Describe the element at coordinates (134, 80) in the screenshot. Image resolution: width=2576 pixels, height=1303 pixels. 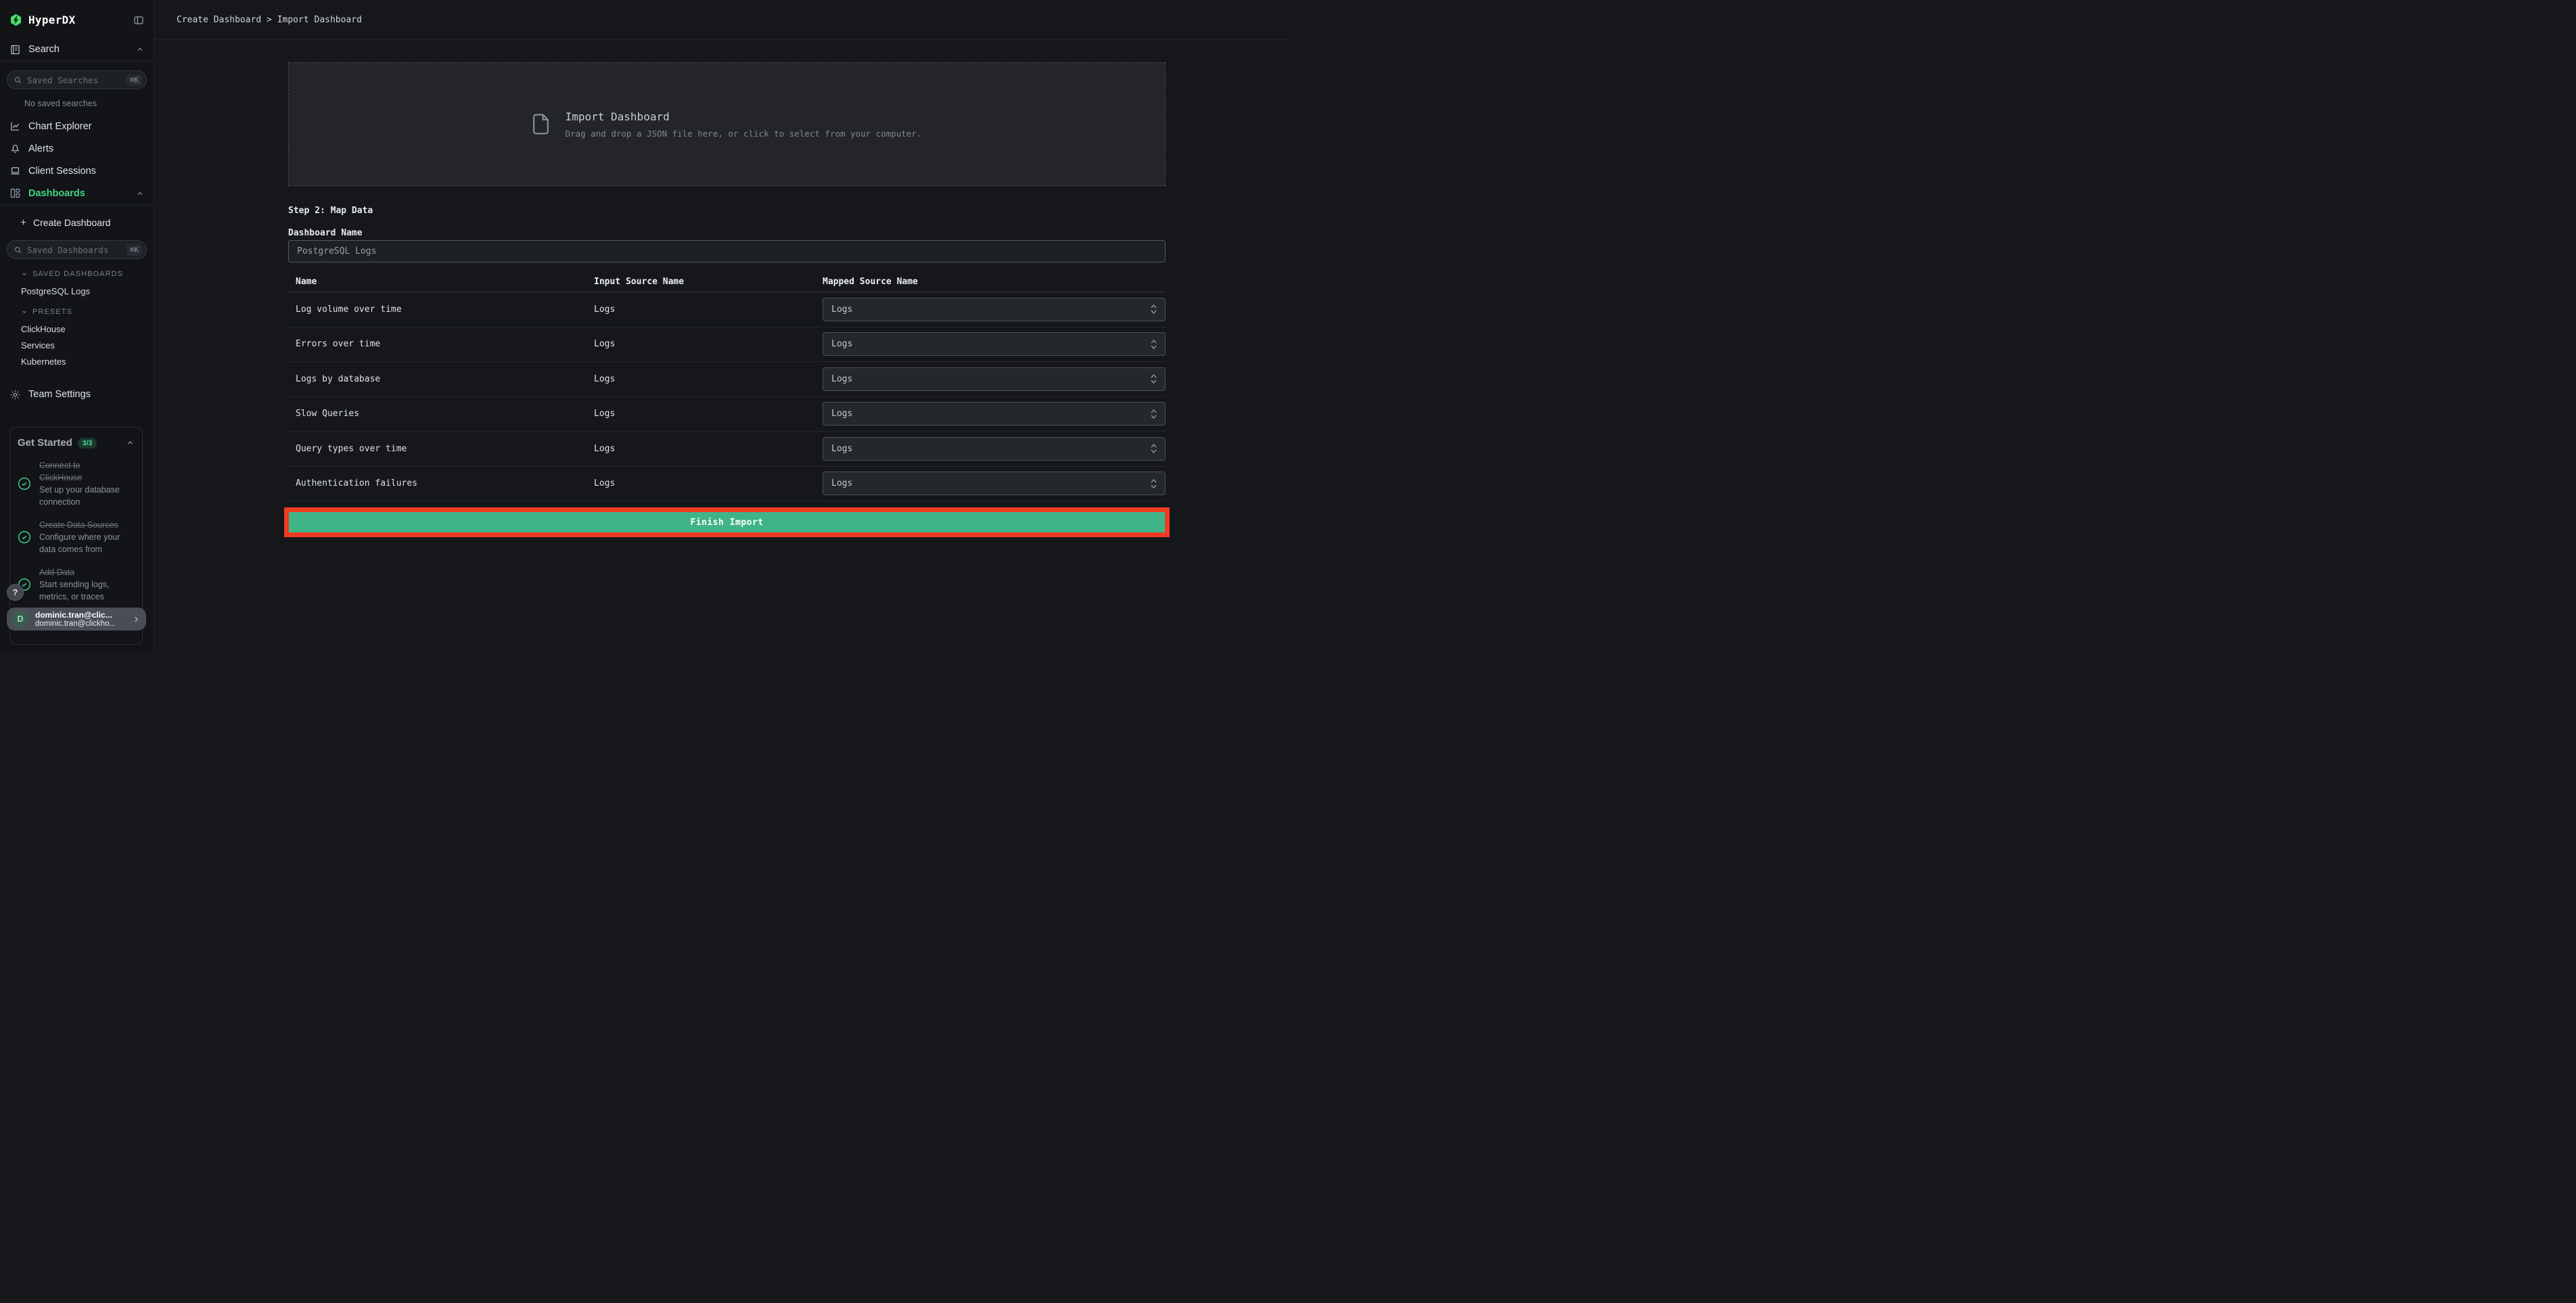
I see `shortcut-badge: ⌘K` at that location.